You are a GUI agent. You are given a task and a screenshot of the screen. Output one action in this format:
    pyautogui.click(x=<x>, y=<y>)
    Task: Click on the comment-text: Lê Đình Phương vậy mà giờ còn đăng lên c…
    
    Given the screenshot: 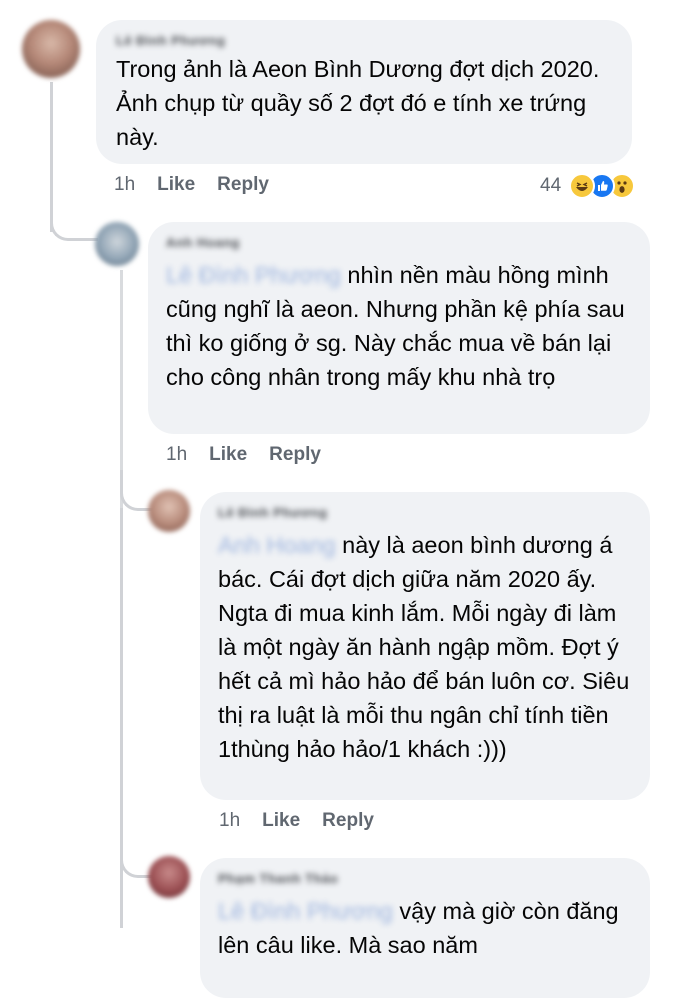 What is the action you would take?
    pyautogui.click(x=425, y=928)
    